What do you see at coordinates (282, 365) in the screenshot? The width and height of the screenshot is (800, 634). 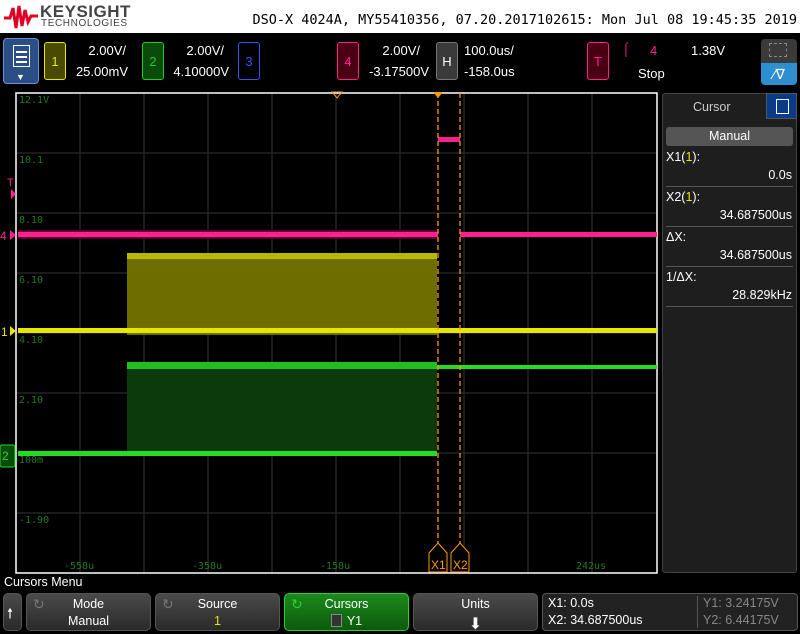 I see `ch2-high-edge` at bounding box center [282, 365].